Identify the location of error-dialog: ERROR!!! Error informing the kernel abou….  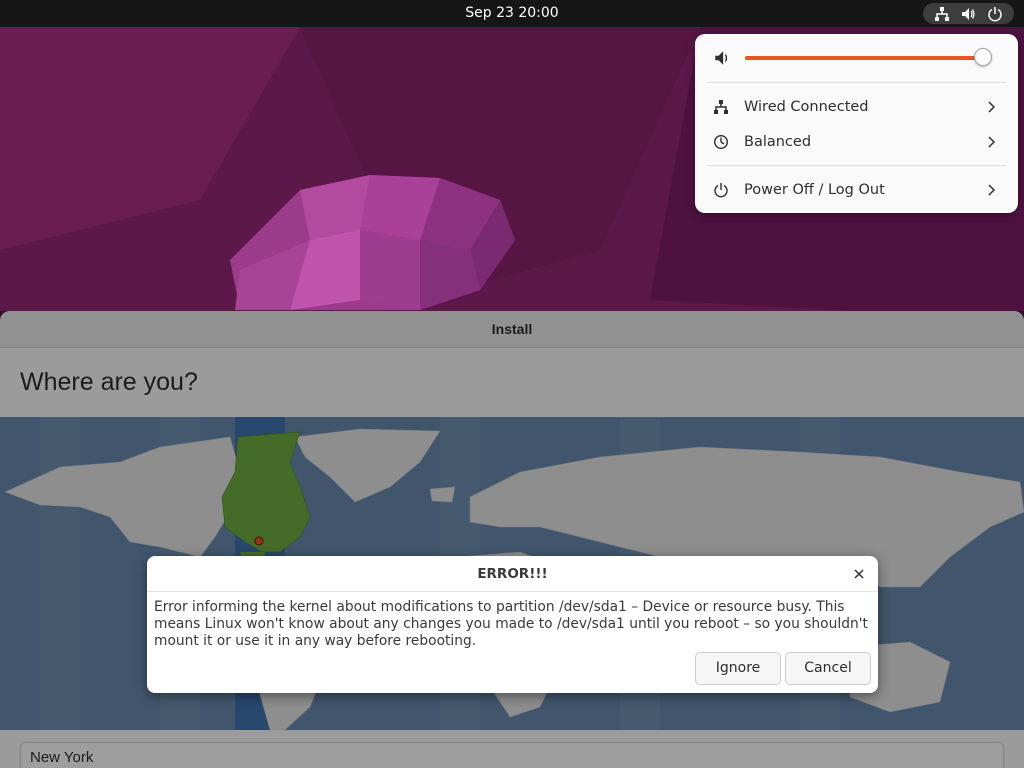
(512, 624).